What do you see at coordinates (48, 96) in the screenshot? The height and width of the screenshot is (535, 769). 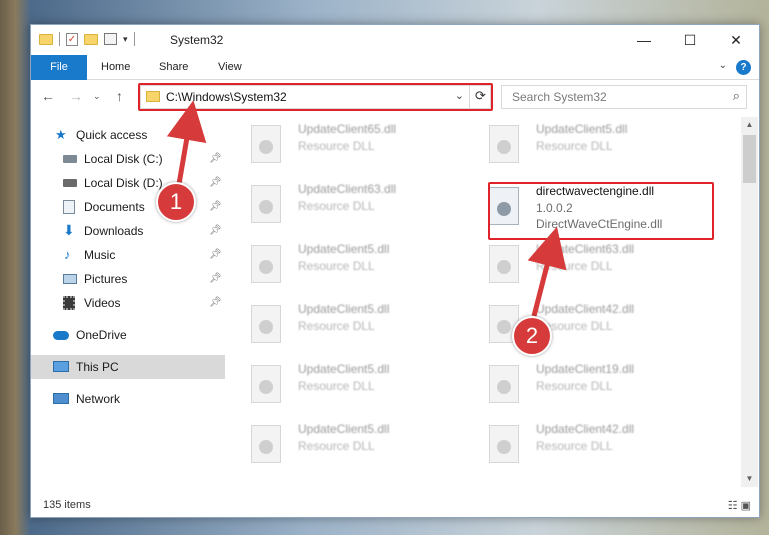 I see `back-arrow-icon: ←` at bounding box center [48, 96].